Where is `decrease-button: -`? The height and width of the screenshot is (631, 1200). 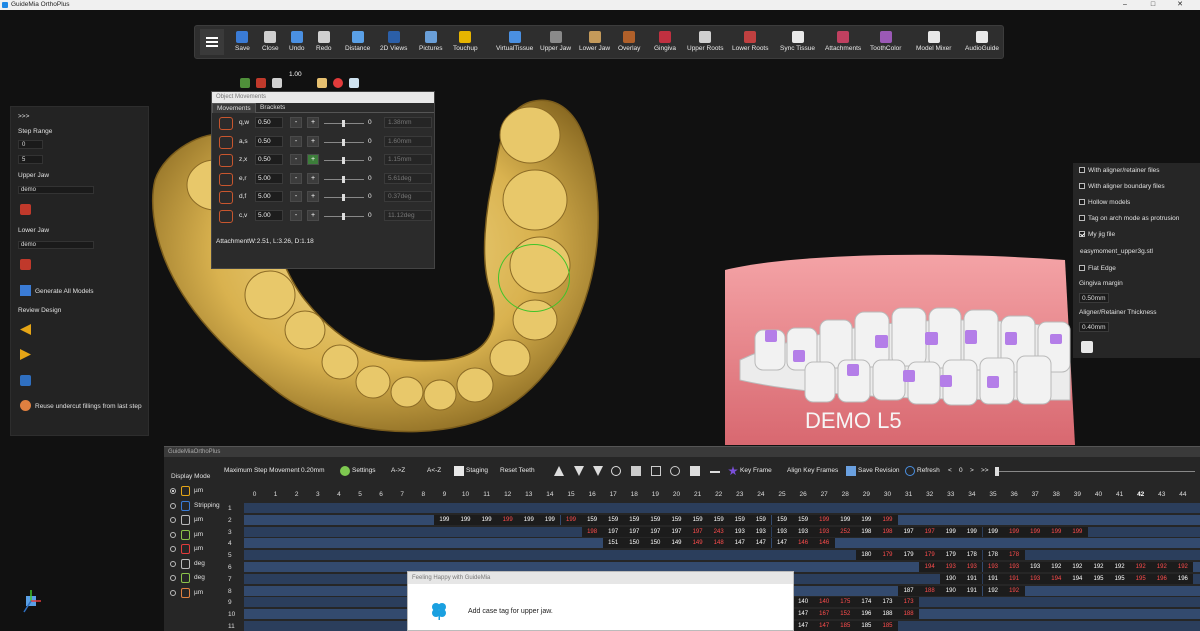 decrease-button: - is located at coordinates (296, 215).